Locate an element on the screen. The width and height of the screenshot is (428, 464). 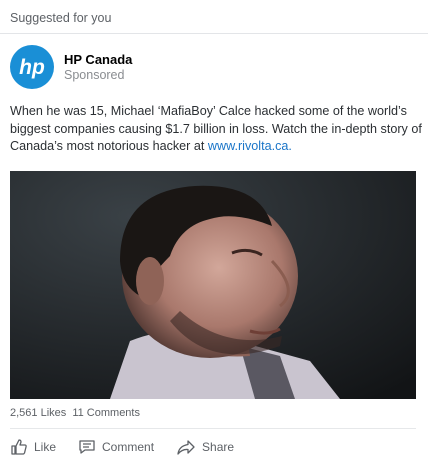
hp-logo-icon: hp is located at coordinates (32, 67).